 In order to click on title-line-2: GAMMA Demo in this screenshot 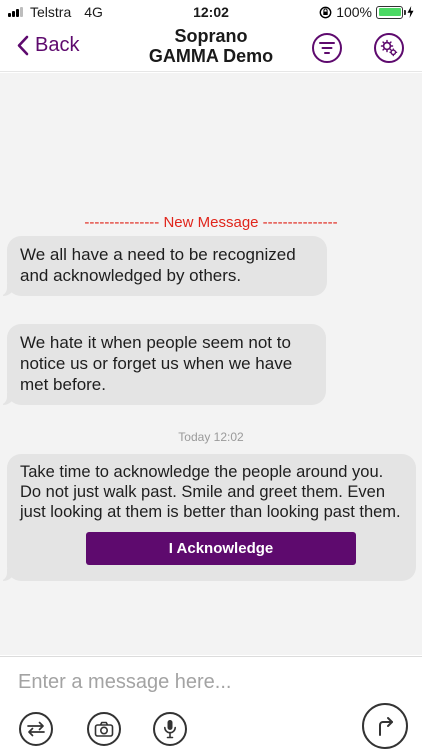, I will do `click(211, 56)`.